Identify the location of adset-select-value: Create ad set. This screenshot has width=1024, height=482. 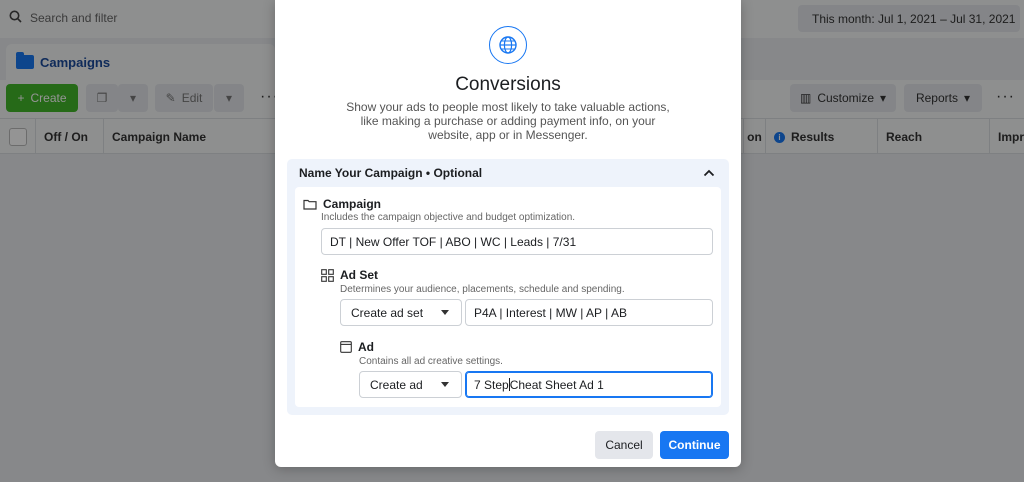
(387, 312).